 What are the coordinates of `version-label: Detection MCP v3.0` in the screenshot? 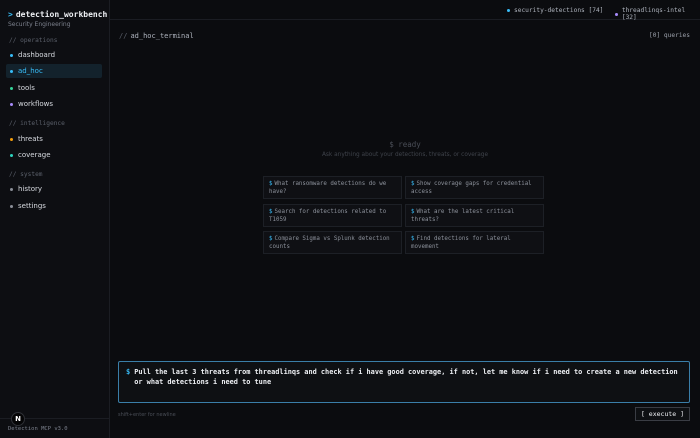 It's located at (38, 429).